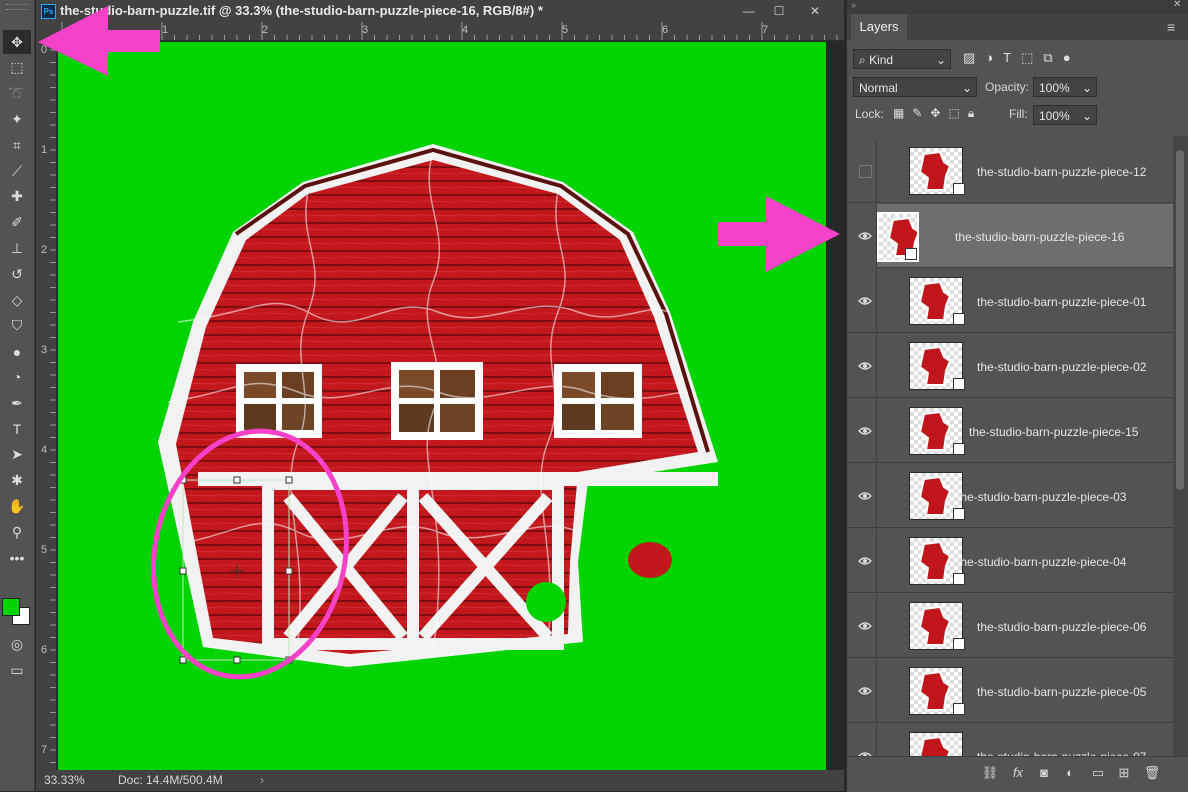 The height and width of the screenshot is (792, 1188). I want to click on document-size: Doc: 14.4M/500.4M, so click(170, 780).